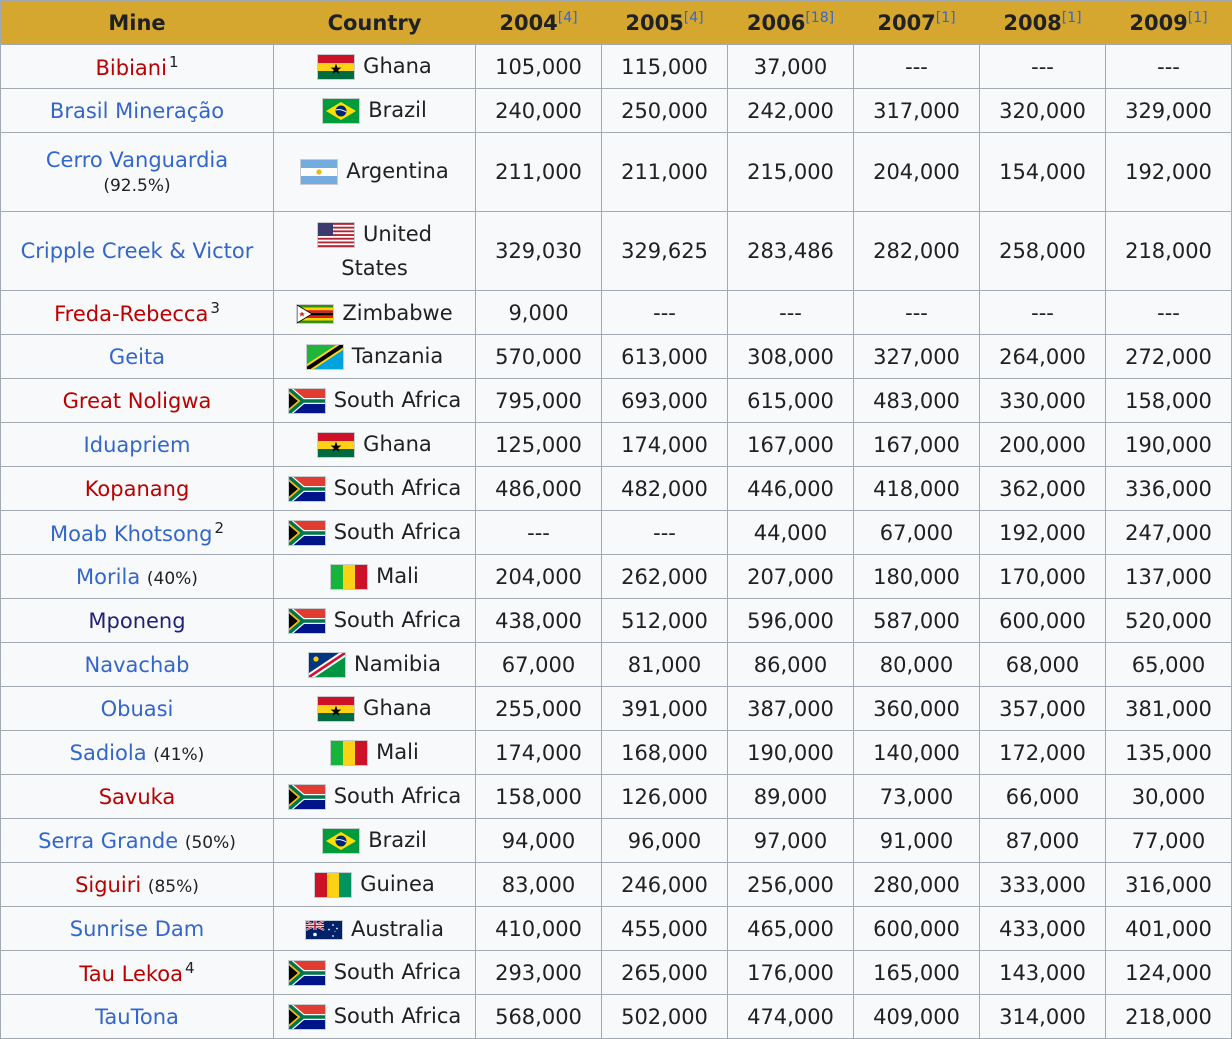 This screenshot has height=1039, width=1232. Describe the element at coordinates (137, 401) in the screenshot. I see `mine-link: Great Noligwa` at that location.